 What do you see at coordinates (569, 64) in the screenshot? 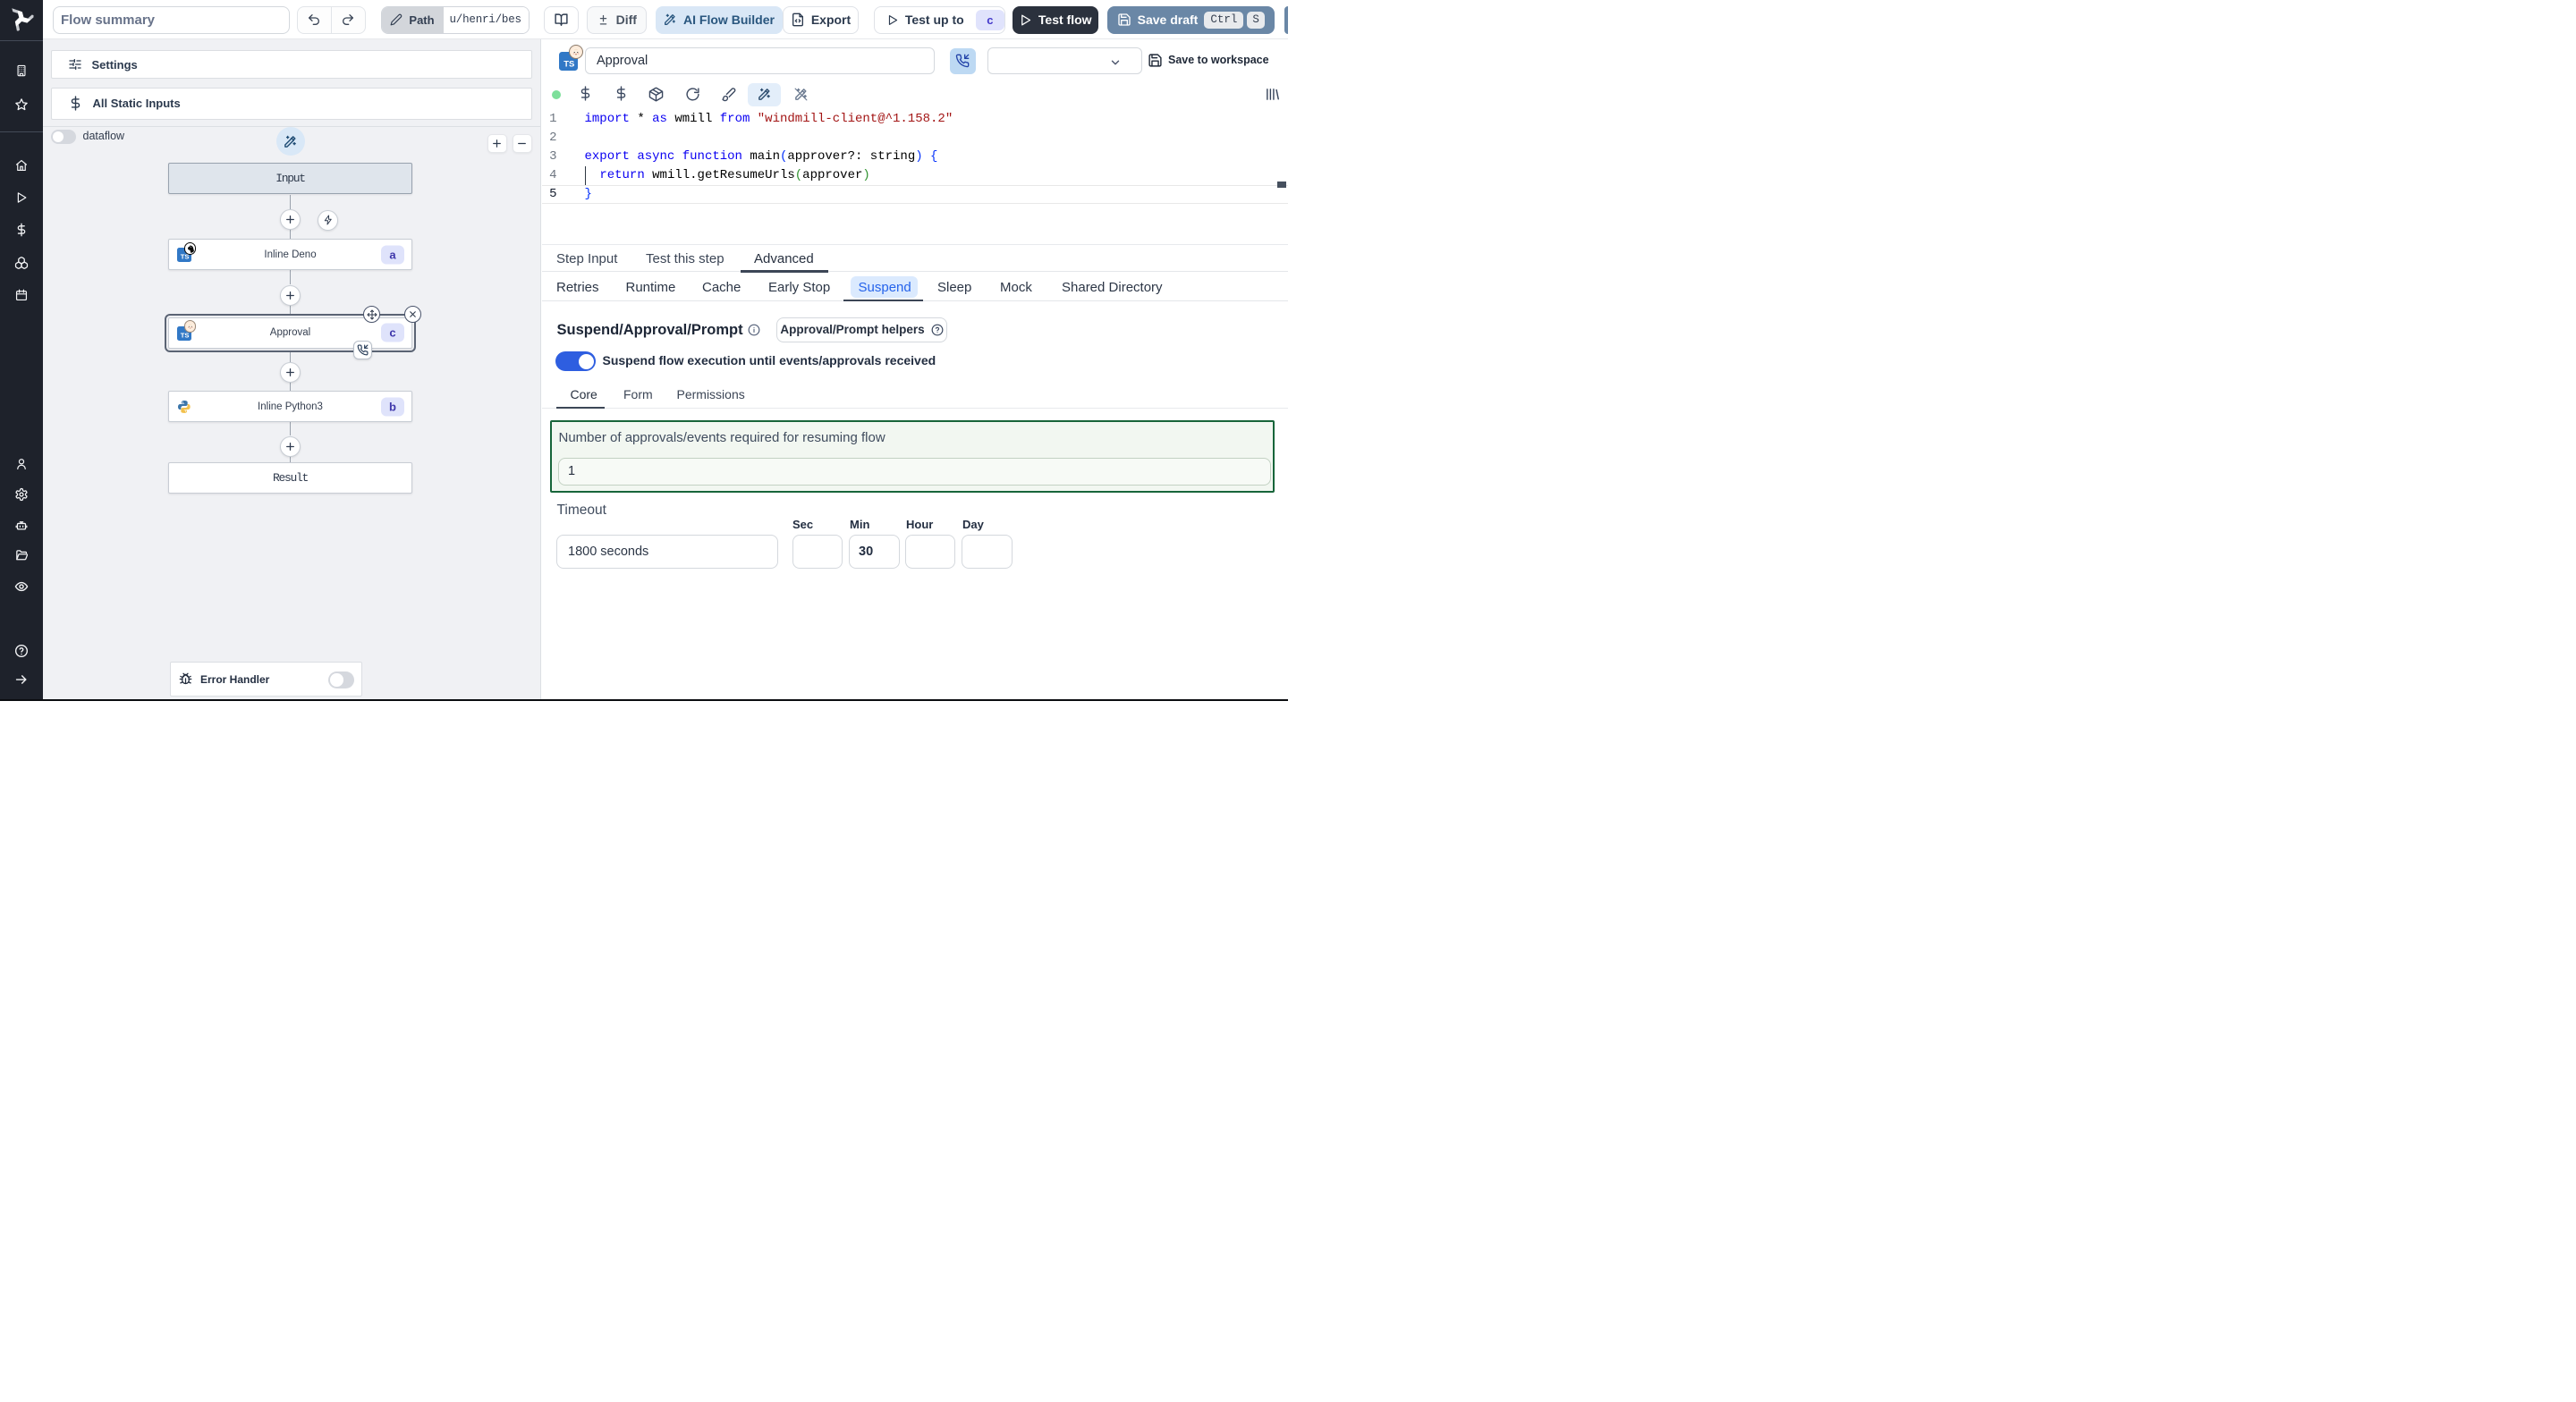
I see `svg-text: TS` at bounding box center [569, 64].